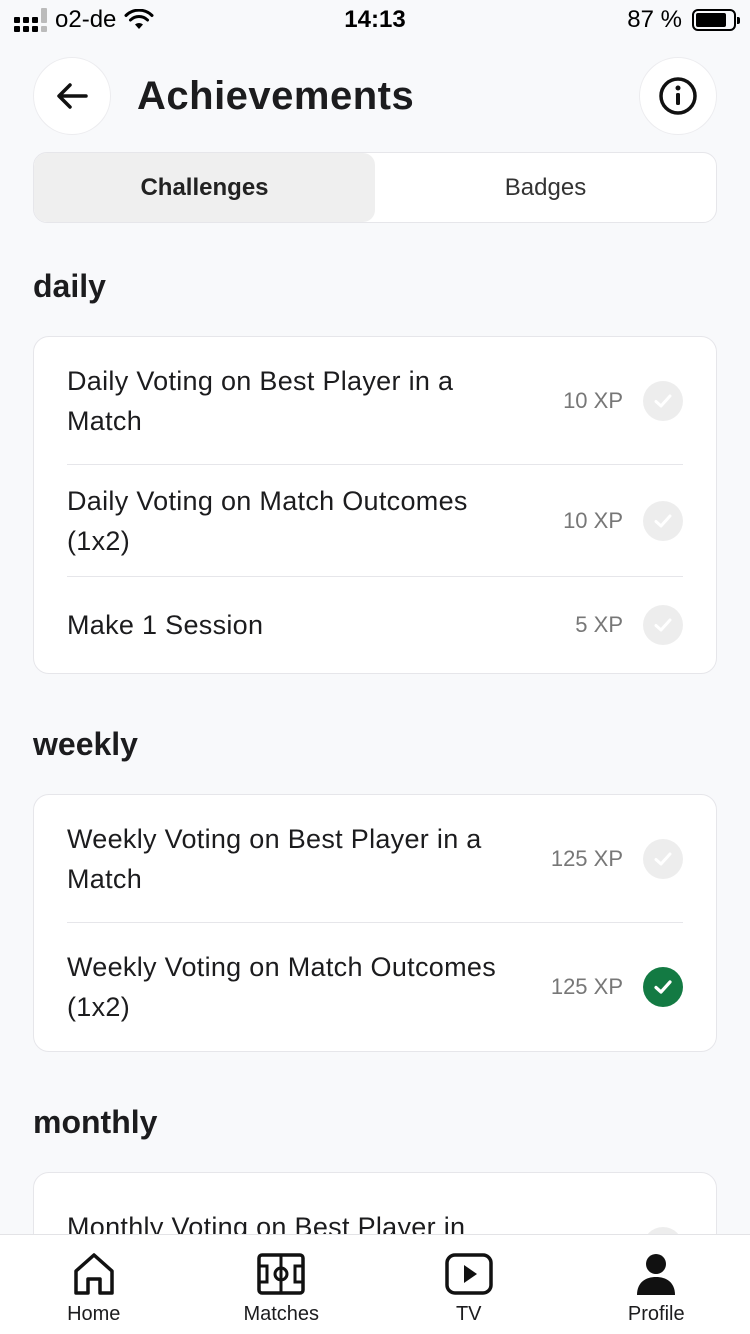  I want to click on pitch-icon, so click(281, 1274).